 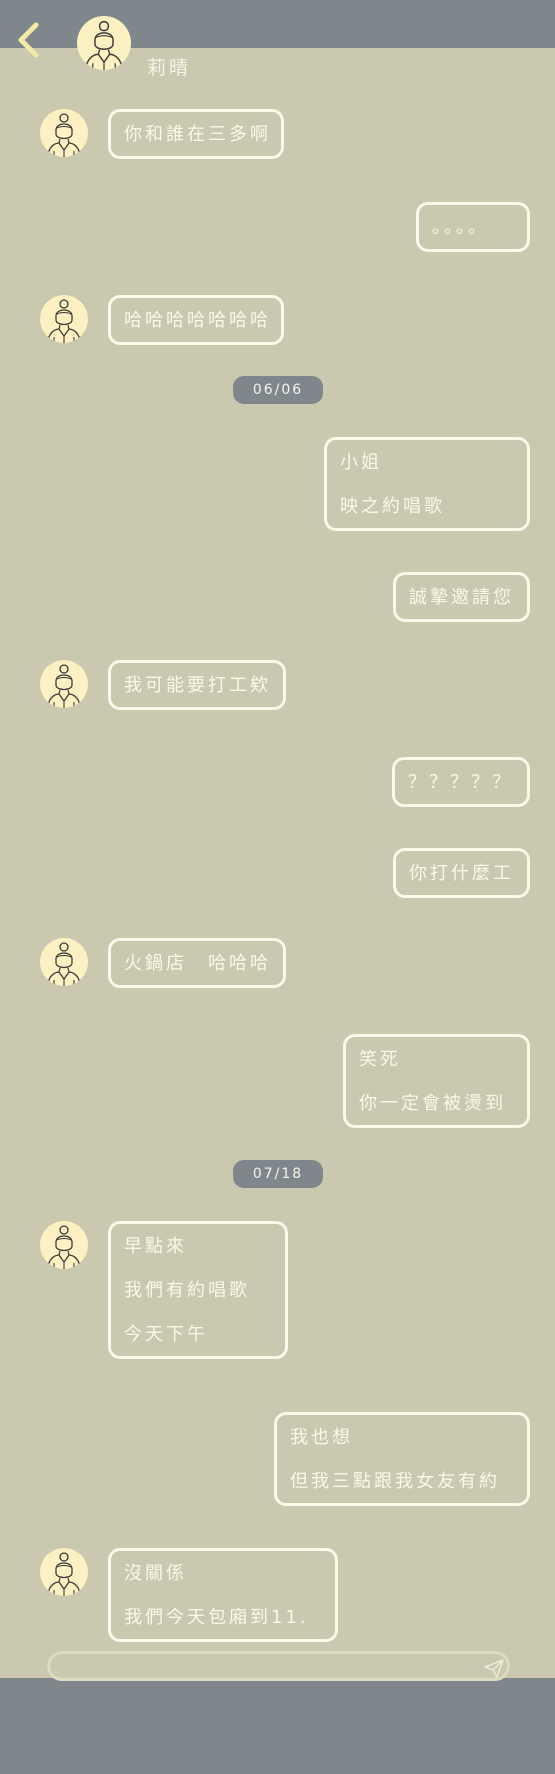 I want to click on message-text: 今天下午, so click(x=166, y=1334).